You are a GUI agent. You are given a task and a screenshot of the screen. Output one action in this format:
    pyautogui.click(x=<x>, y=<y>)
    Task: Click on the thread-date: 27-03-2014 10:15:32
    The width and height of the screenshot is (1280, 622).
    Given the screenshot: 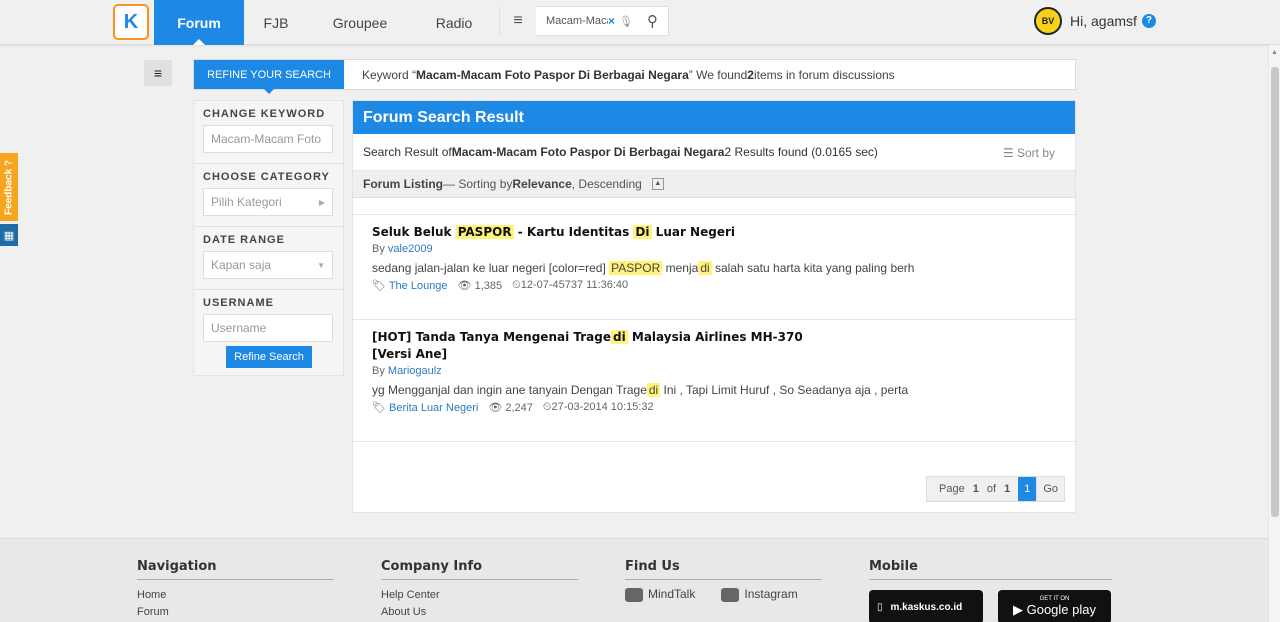 What is the action you would take?
    pyautogui.click(x=602, y=407)
    